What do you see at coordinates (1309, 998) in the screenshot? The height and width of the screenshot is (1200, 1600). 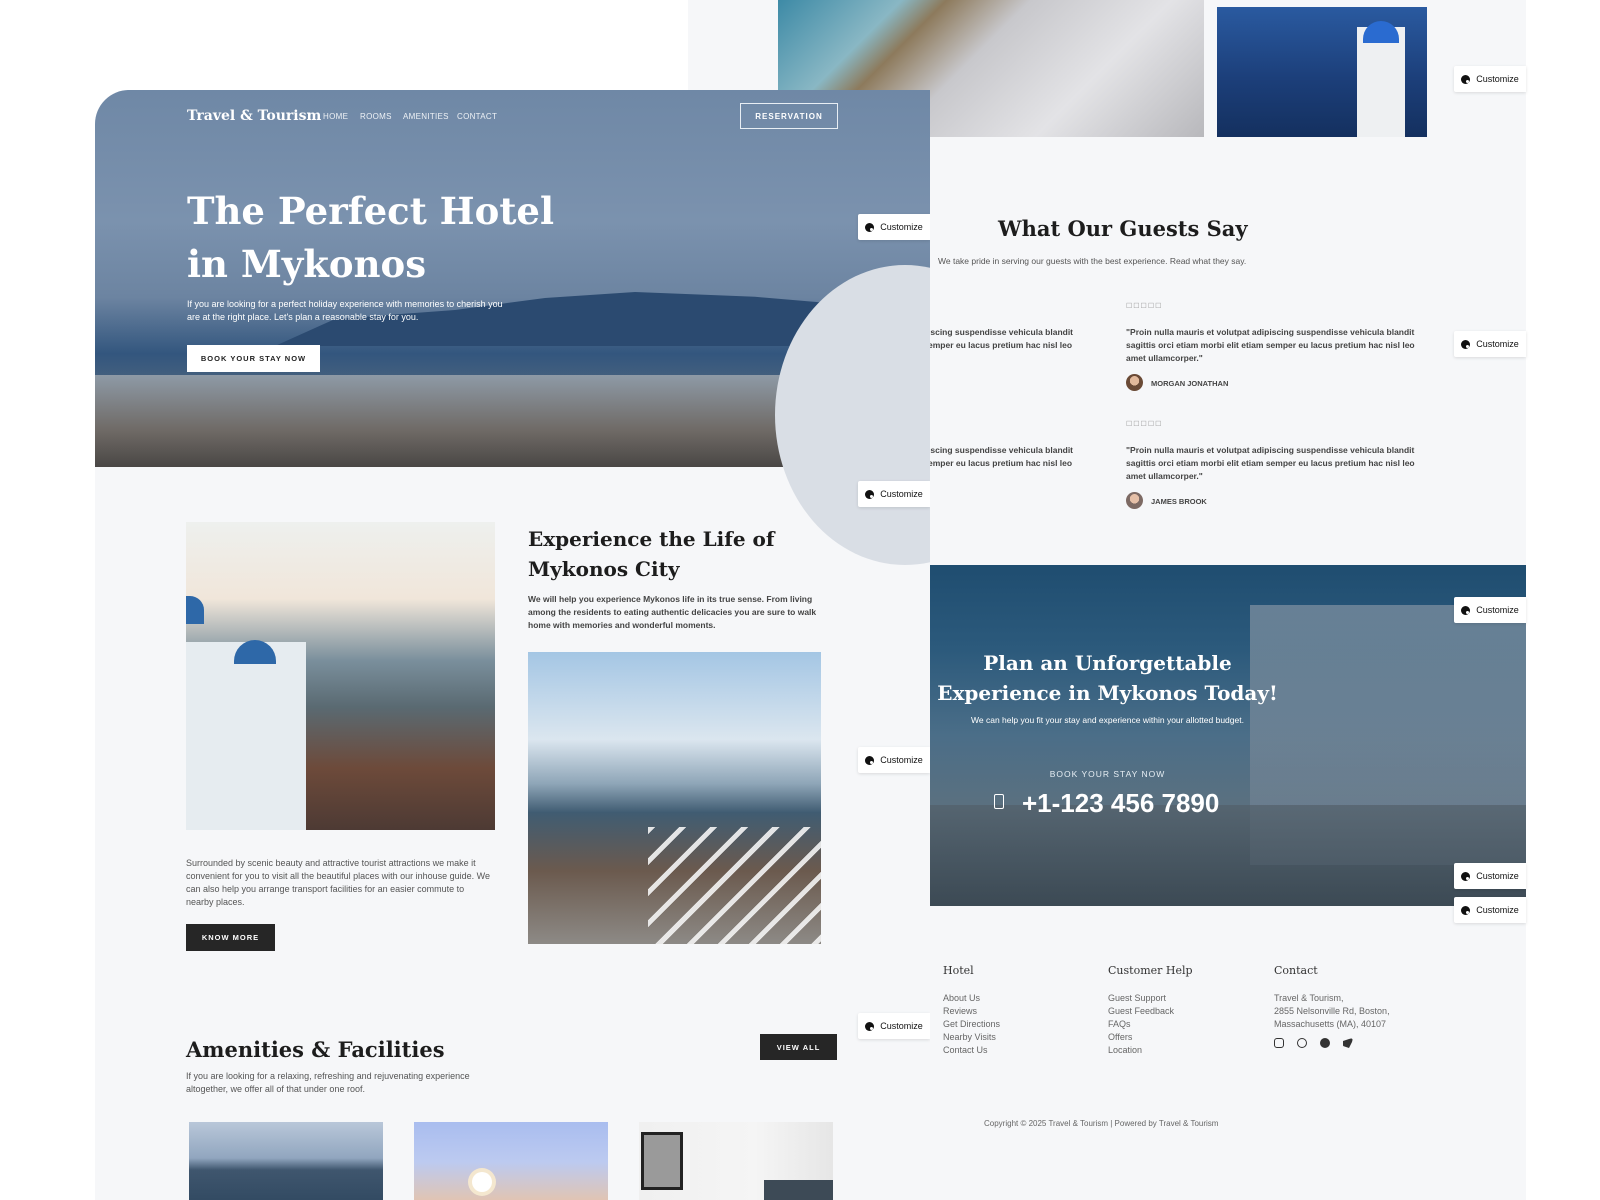 I see `address-line: Travel & Tourism,` at bounding box center [1309, 998].